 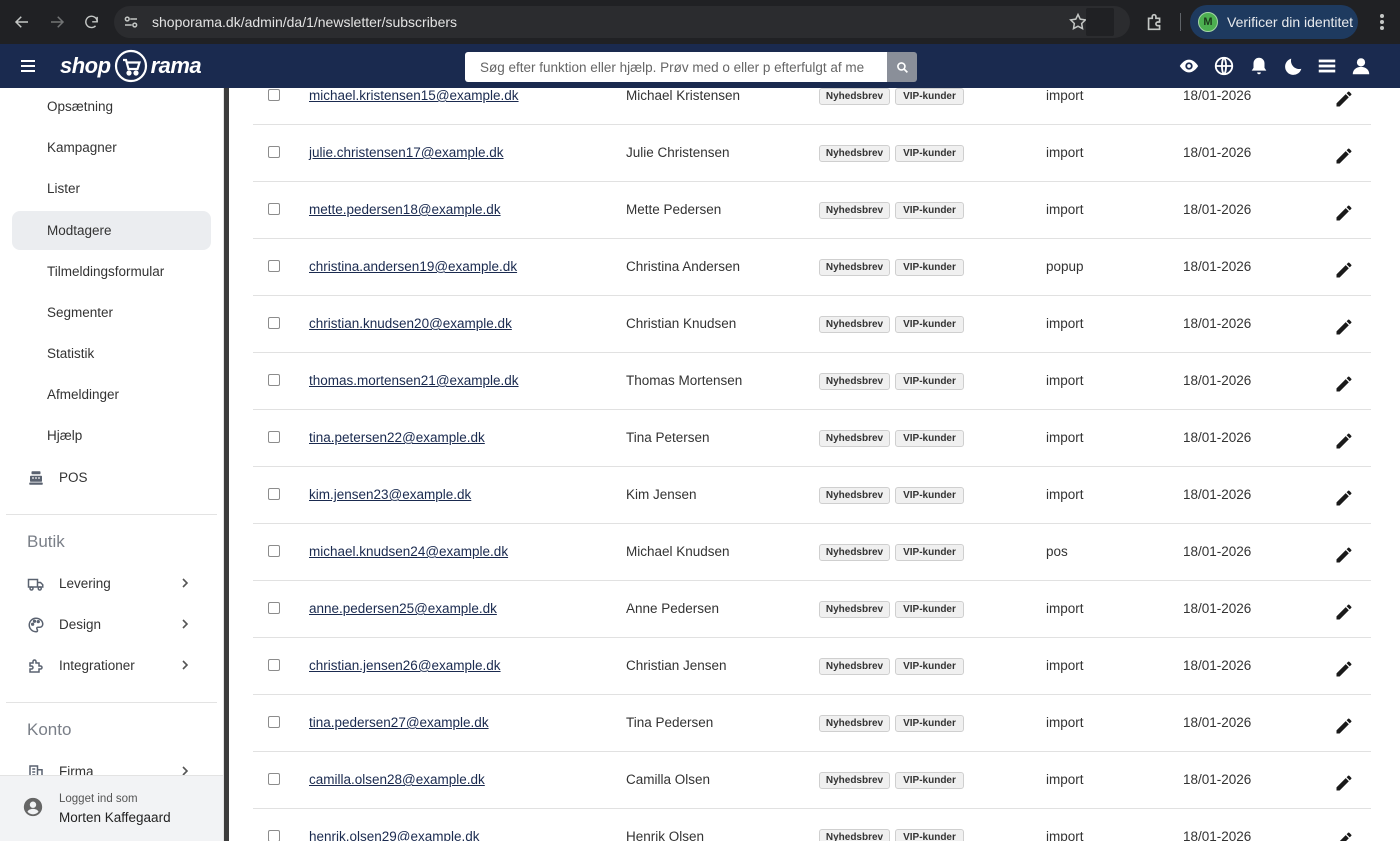 What do you see at coordinates (28, 66) in the screenshot?
I see `hamburger-menu-icon` at bounding box center [28, 66].